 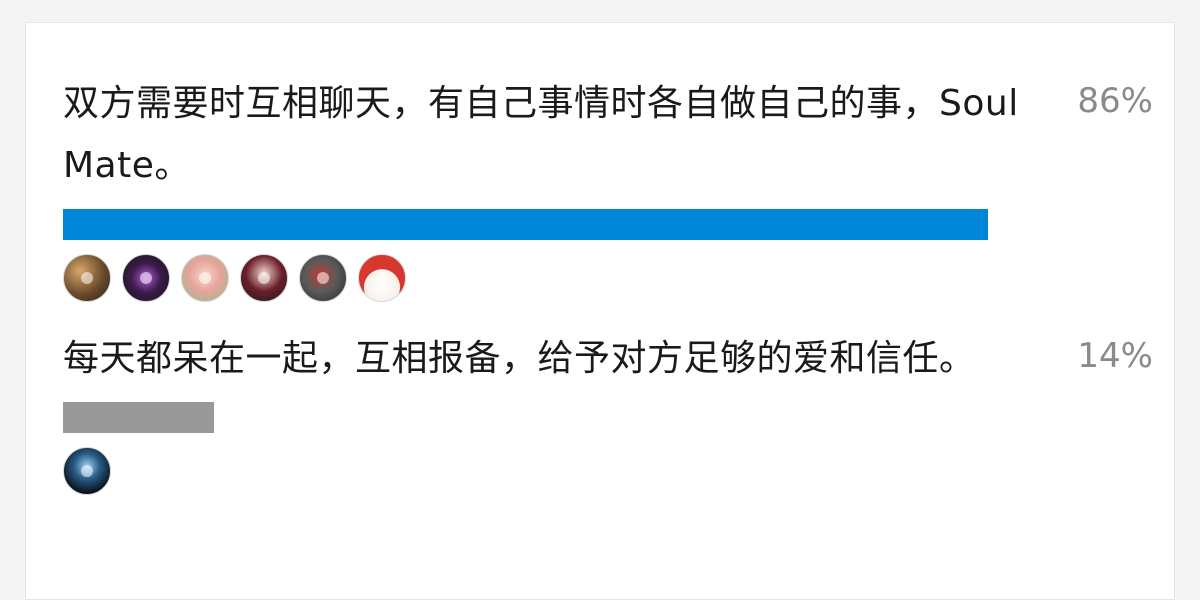 What do you see at coordinates (541, 134) in the screenshot?
I see `poll-option-text: 双方需要时互相聊天，有自己事情时各自做自己的事，Soul Mate。` at bounding box center [541, 134].